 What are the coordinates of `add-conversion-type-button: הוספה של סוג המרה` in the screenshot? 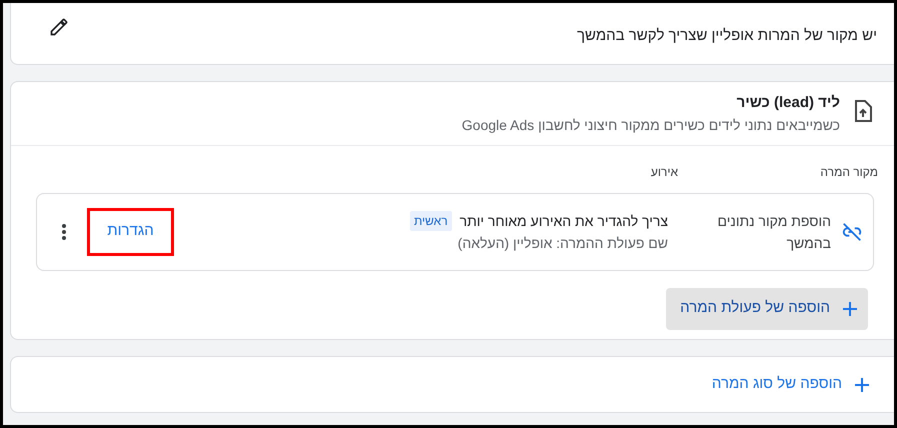 It's located at (791, 384).